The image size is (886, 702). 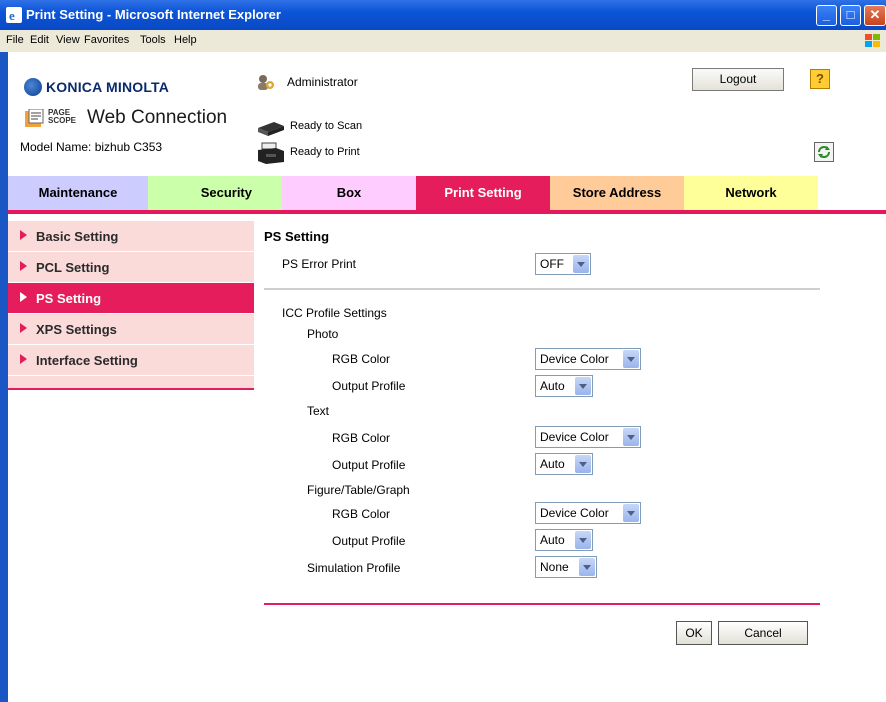 What do you see at coordinates (617, 193) in the screenshot?
I see `tab-store-address: Store Address` at bounding box center [617, 193].